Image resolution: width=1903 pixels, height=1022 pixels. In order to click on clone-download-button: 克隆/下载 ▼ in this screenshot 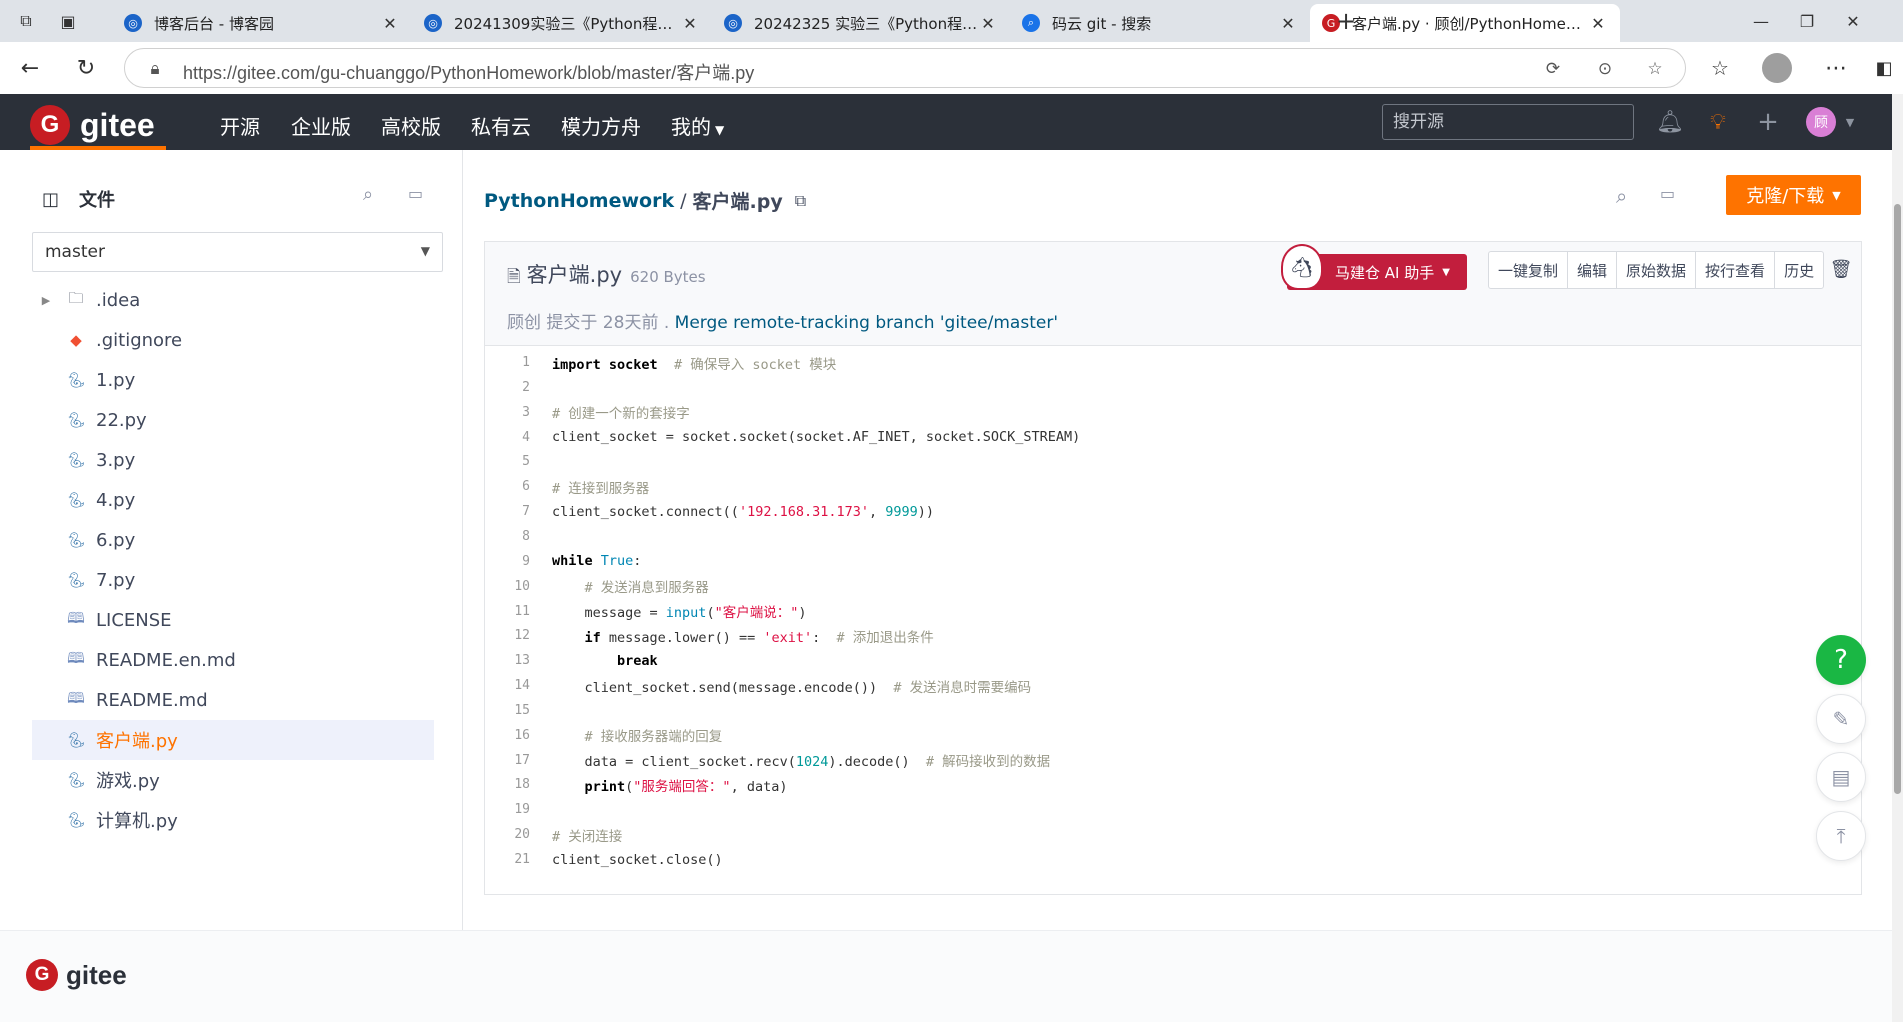, I will do `click(1793, 195)`.